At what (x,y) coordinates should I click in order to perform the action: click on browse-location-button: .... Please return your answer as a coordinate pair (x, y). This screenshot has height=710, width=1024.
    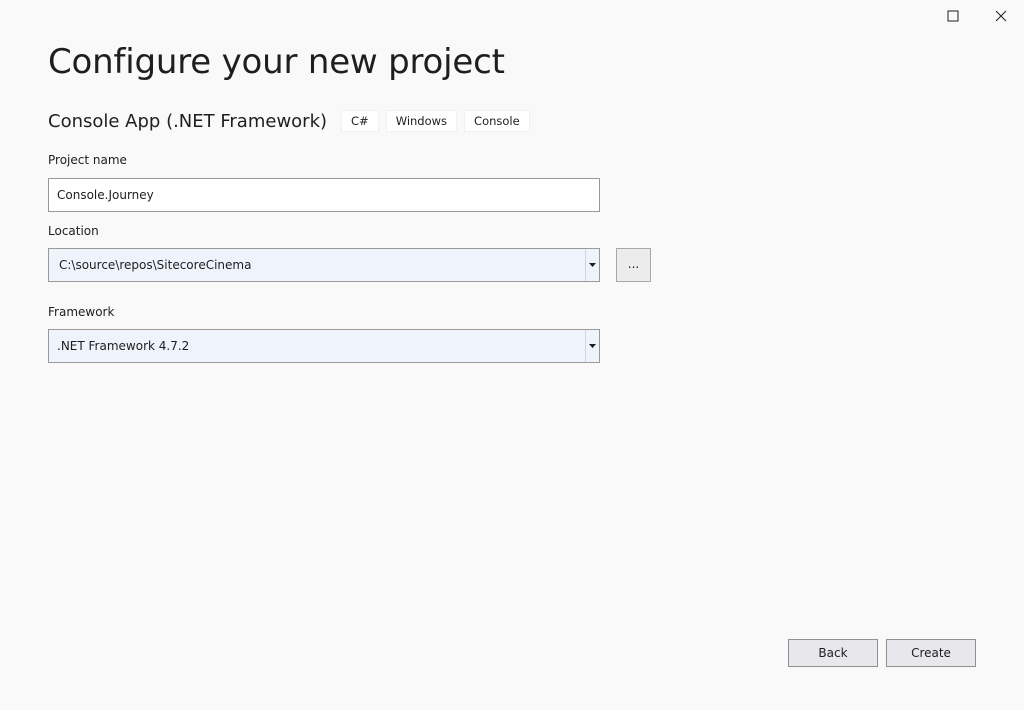
    Looking at the image, I should click on (633, 265).